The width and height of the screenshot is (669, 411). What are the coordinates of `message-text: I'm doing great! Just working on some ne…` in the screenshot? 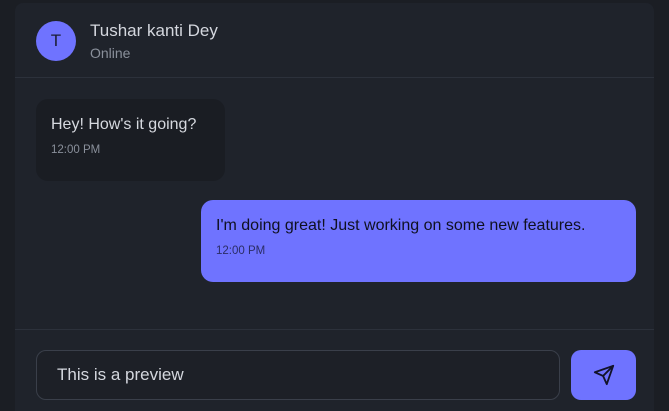 It's located at (401, 225).